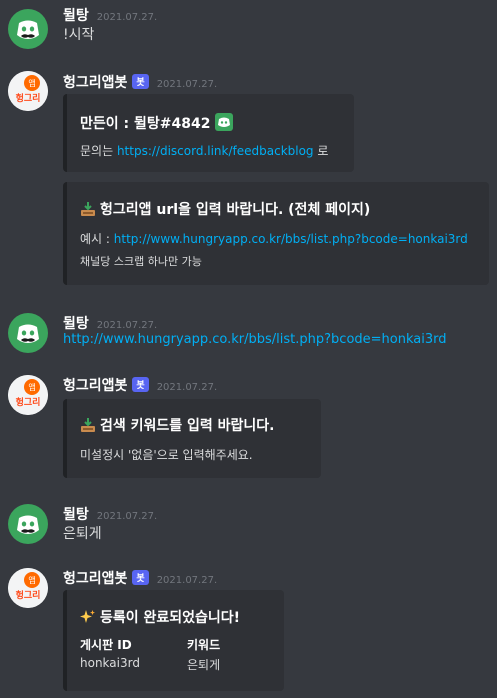 This screenshot has height=698, width=497. I want to click on desc-prefix: 문의는, so click(98, 151).